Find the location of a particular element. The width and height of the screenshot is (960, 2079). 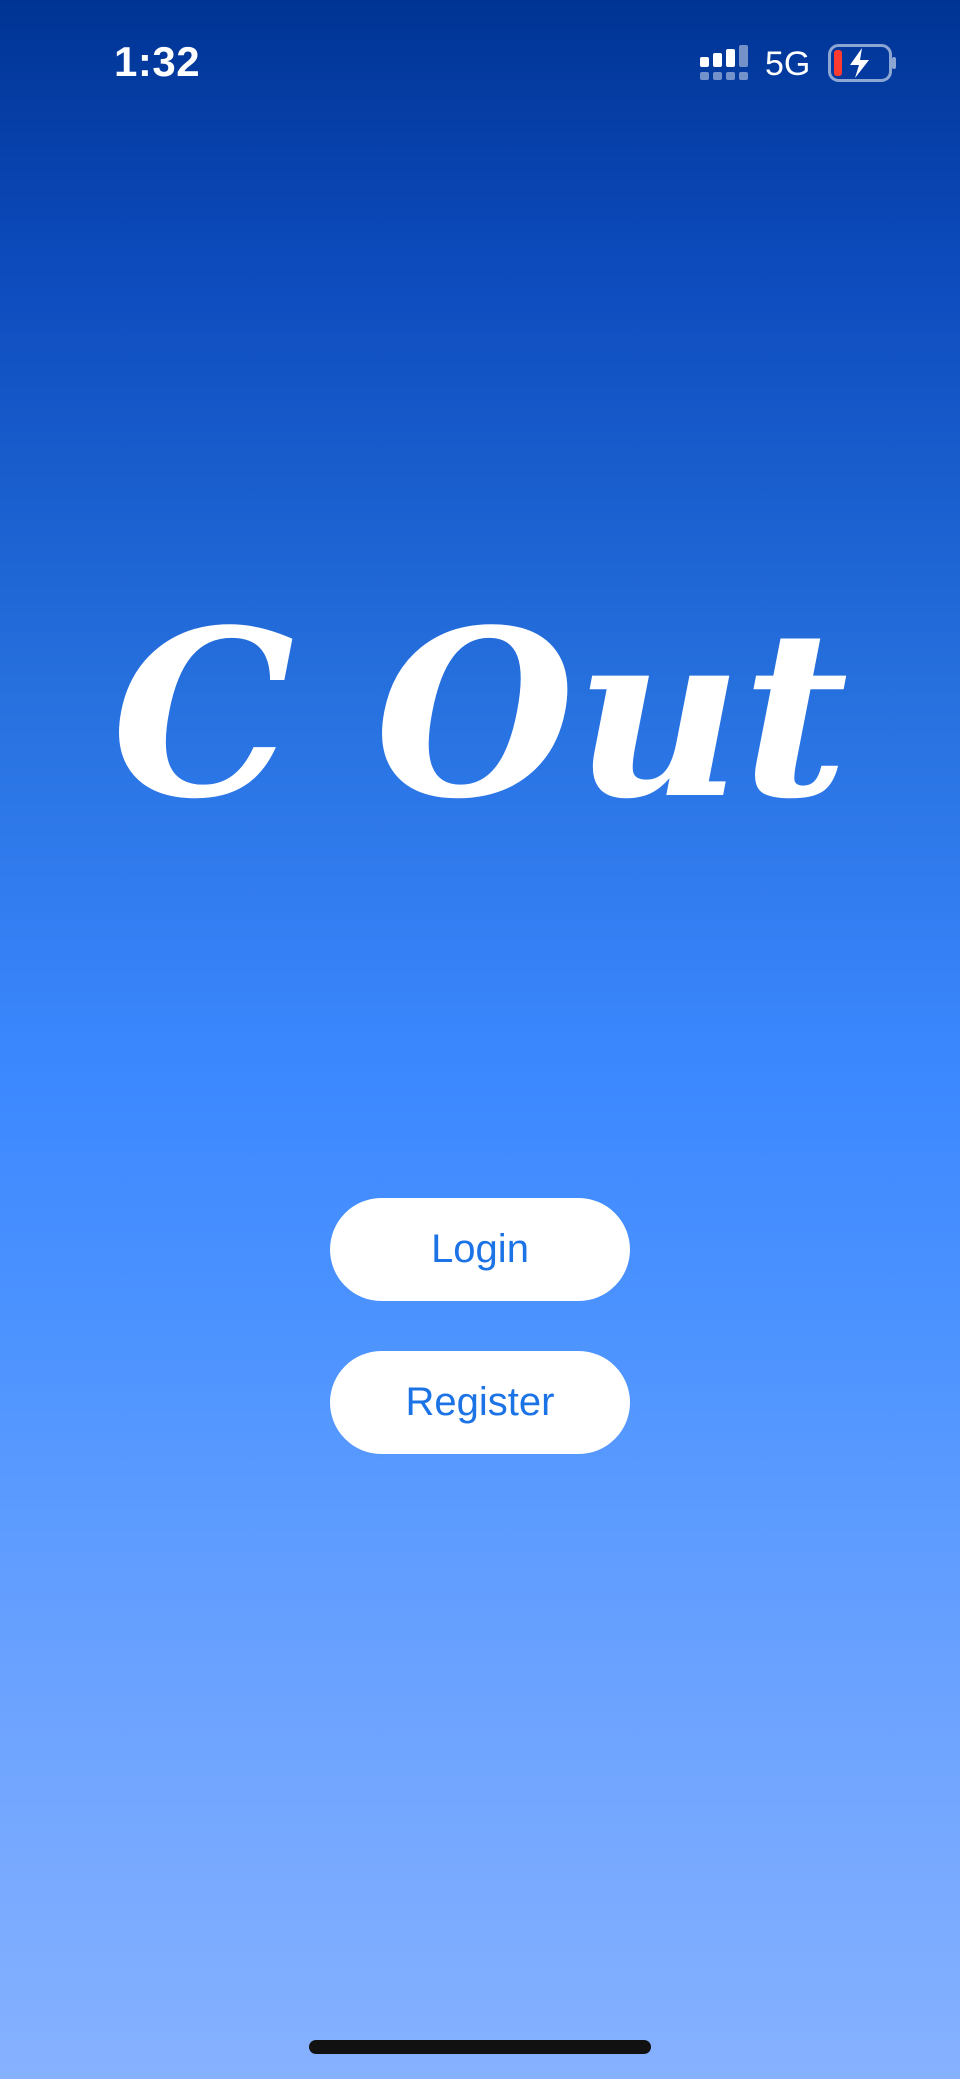

app-logo-text: C Out is located at coordinates (480, 700).